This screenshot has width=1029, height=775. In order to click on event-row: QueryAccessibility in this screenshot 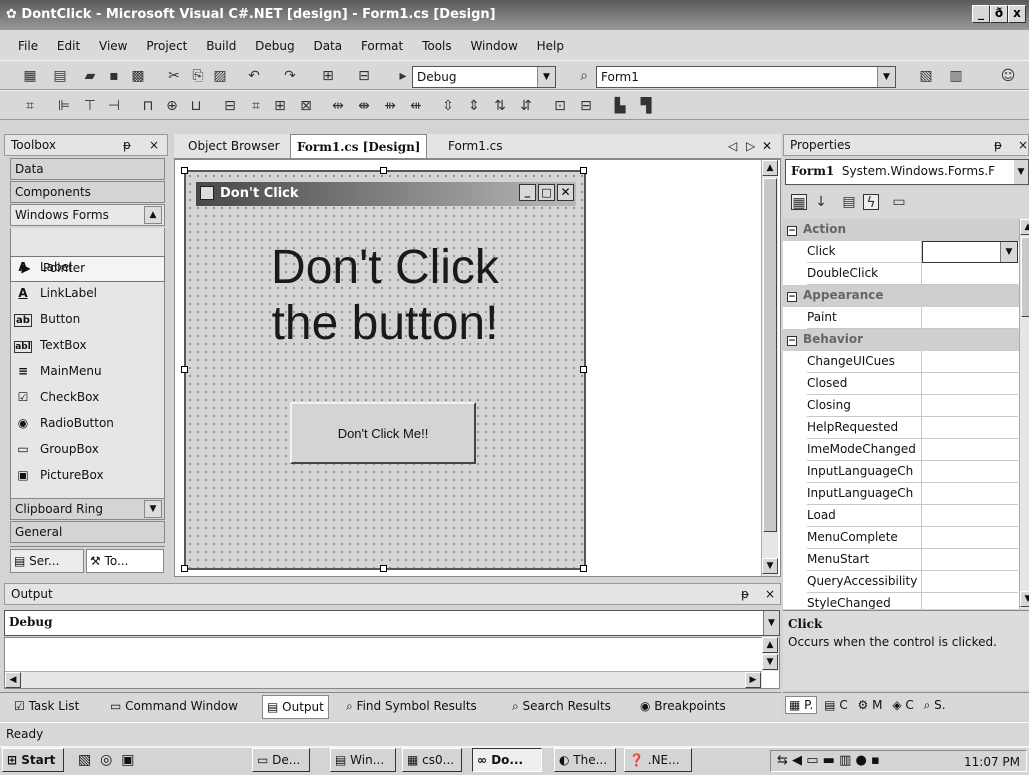, I will do `click(906, 582)`.